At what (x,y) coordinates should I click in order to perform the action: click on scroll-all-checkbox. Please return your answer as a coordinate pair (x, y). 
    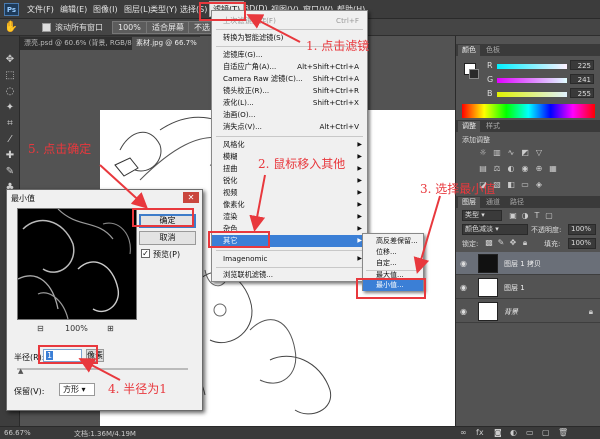
    Looking at the image, I should click on (46, 27).